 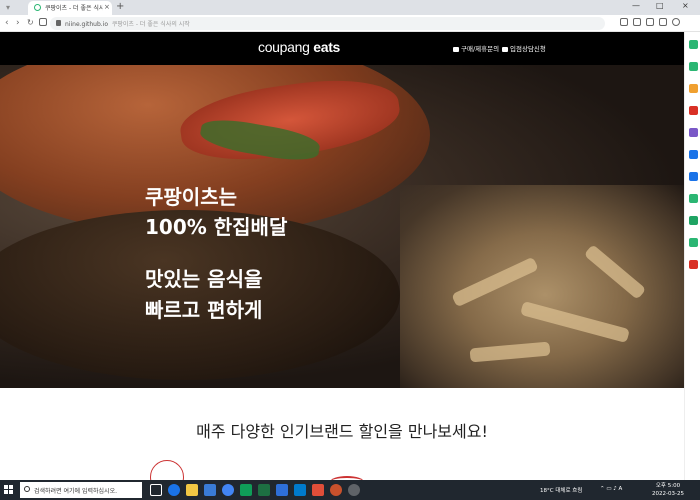 What do you see at coordinates (624, 22) in the screenshot?
I see `download-icon` at bounding box center [624, 22].